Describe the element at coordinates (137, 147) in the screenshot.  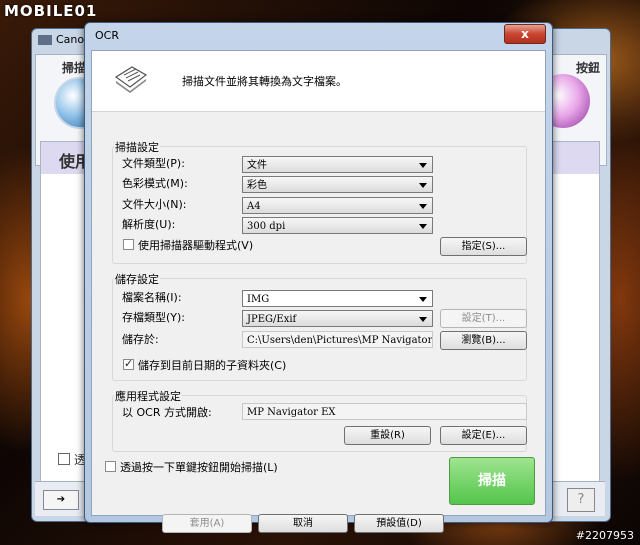
I see `scan-settings-title: 掃描設定` at that location.